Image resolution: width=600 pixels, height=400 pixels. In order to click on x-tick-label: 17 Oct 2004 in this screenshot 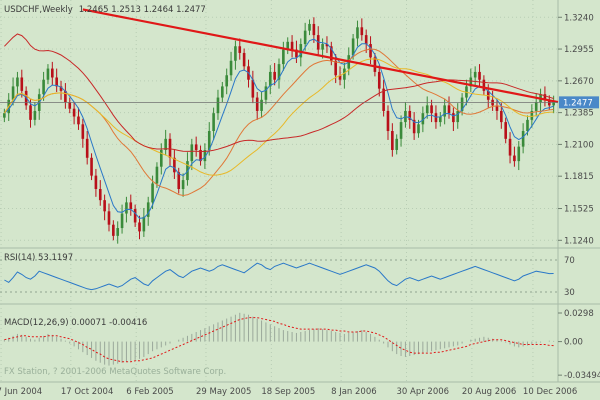, I will do `click(87, 392)`.